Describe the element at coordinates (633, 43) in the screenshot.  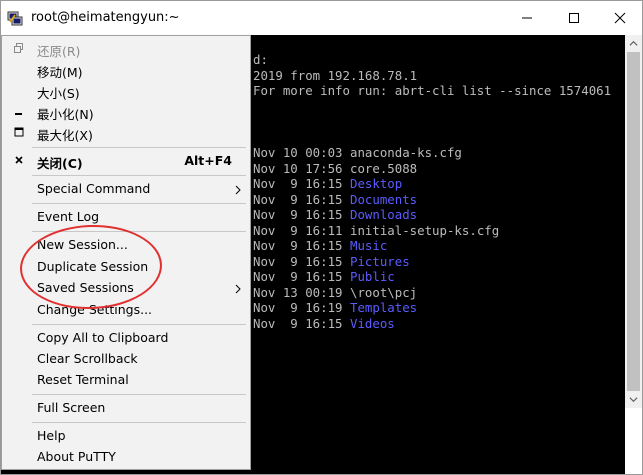
I see `scroll-up-arrow-icon` at that location.